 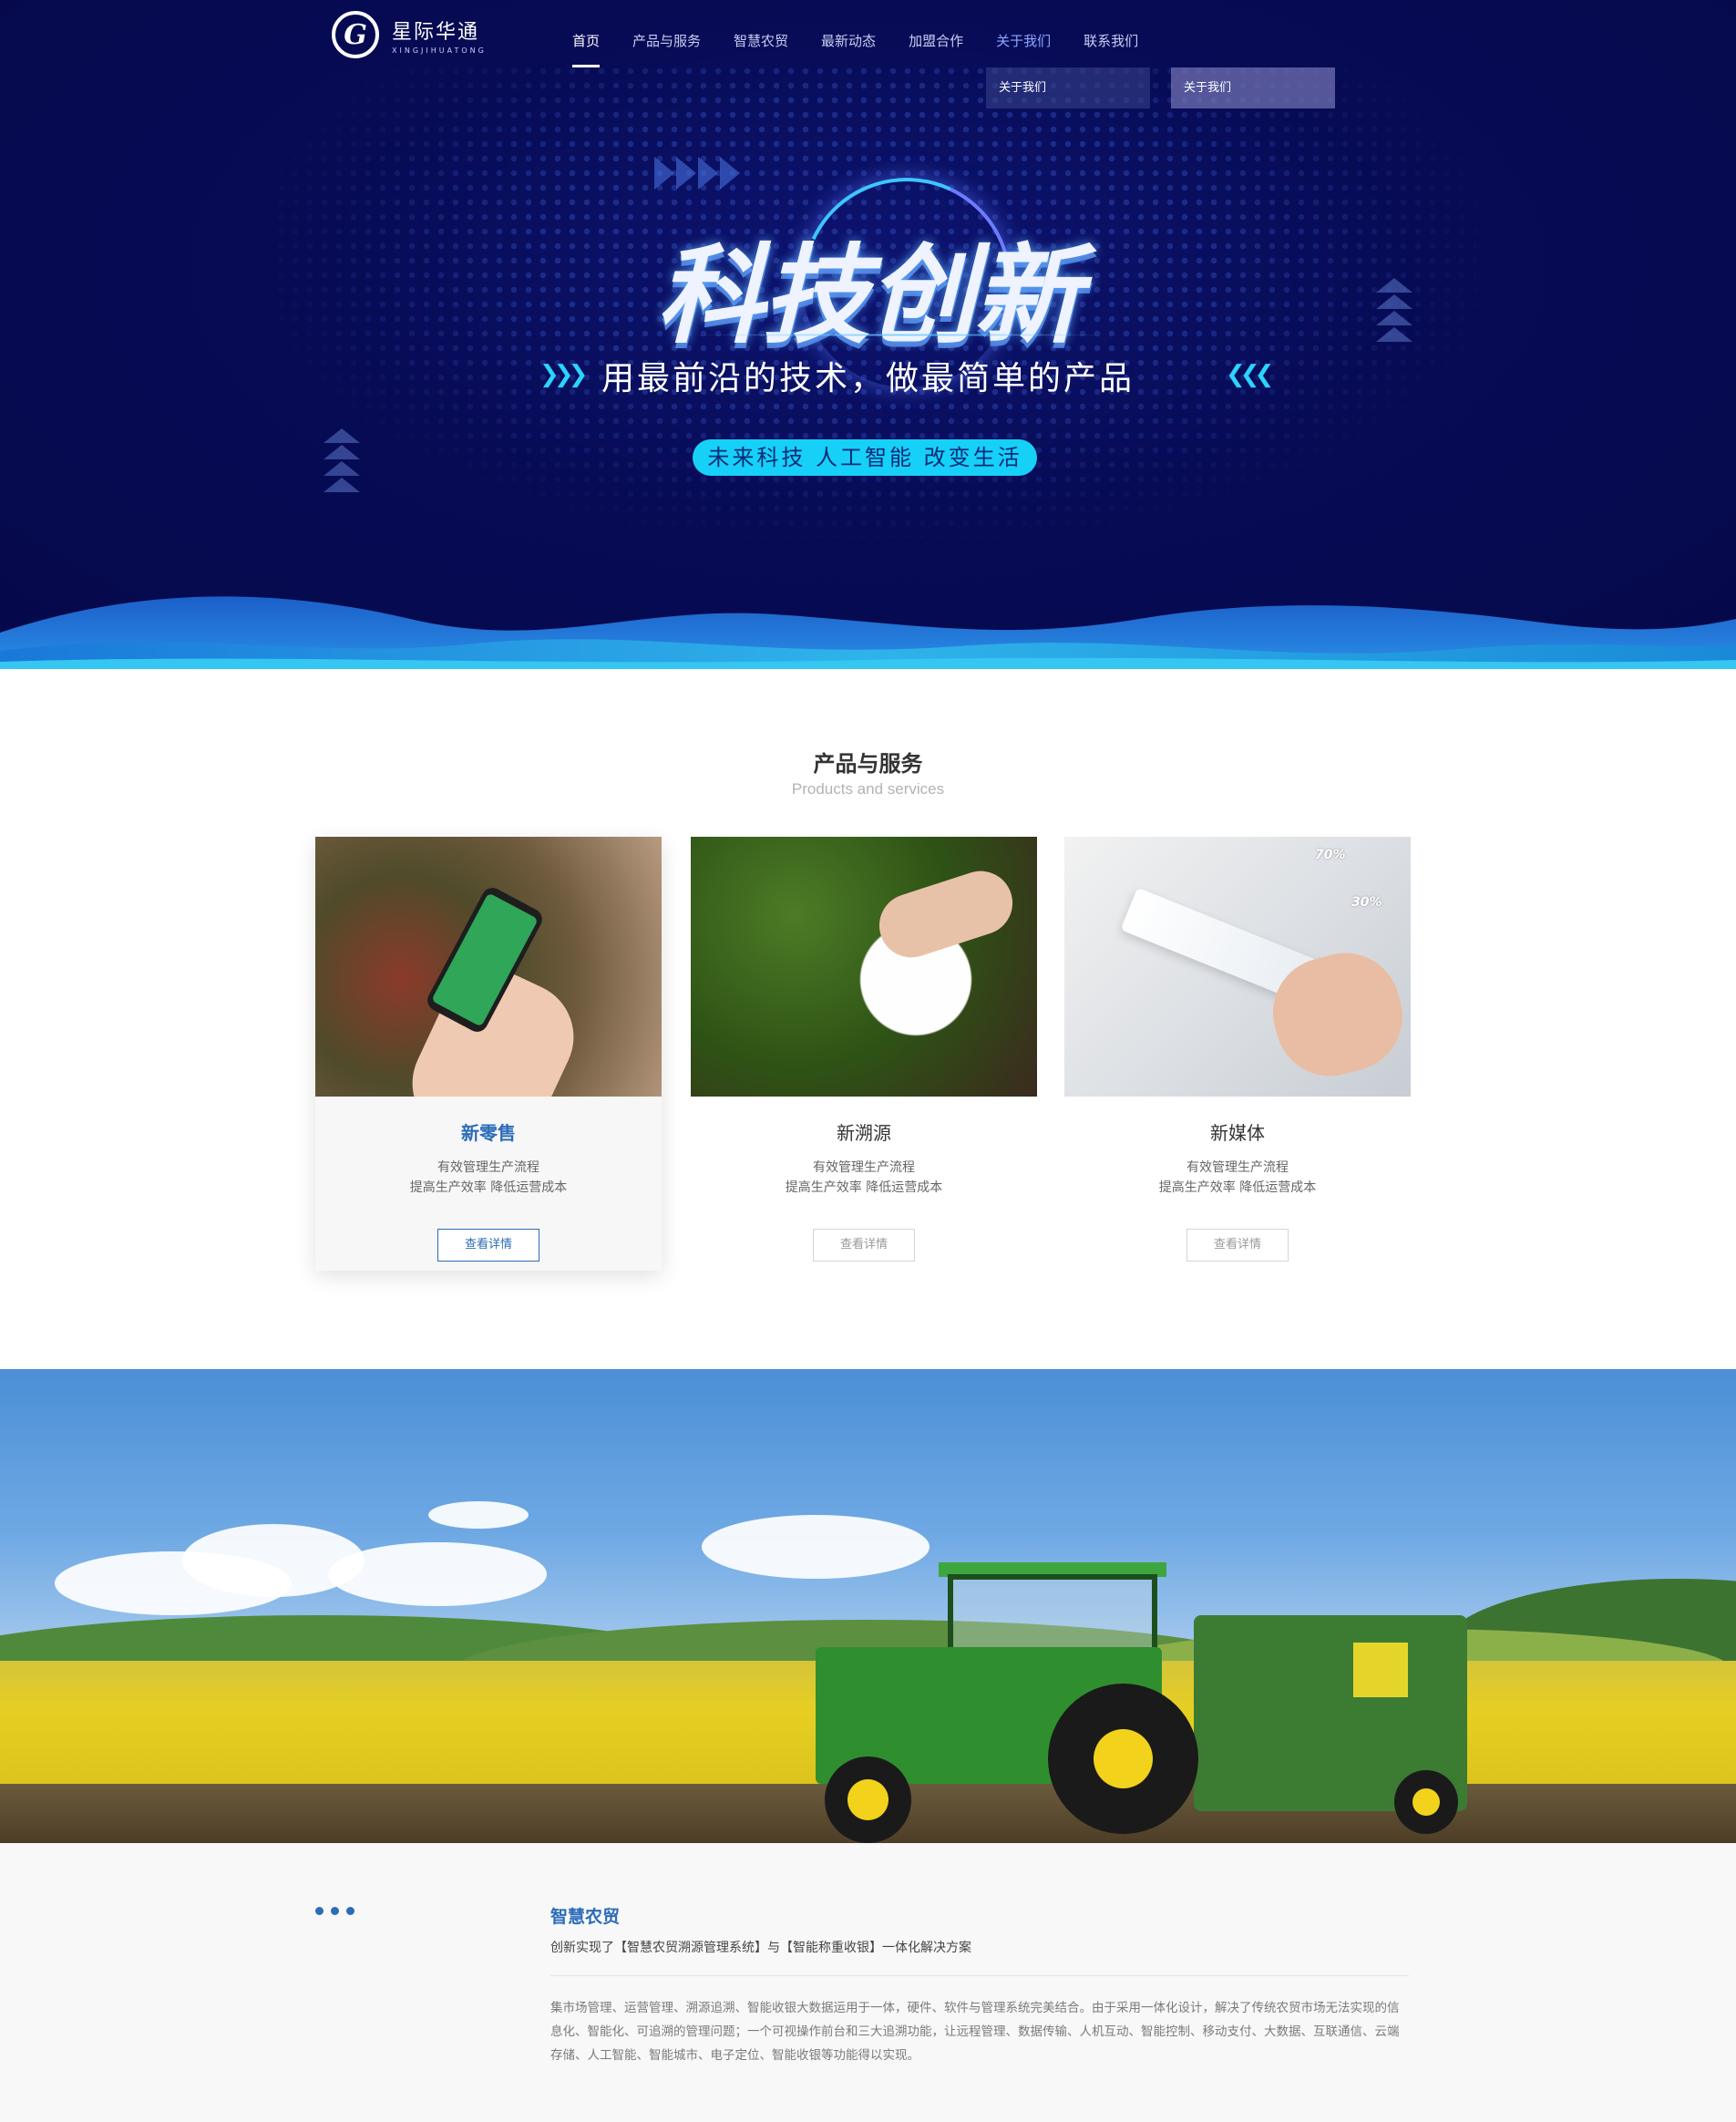 I want to click on hero-subtitle: 用最前沿的技术，做最简单的产品, so click(x=868, y=378).